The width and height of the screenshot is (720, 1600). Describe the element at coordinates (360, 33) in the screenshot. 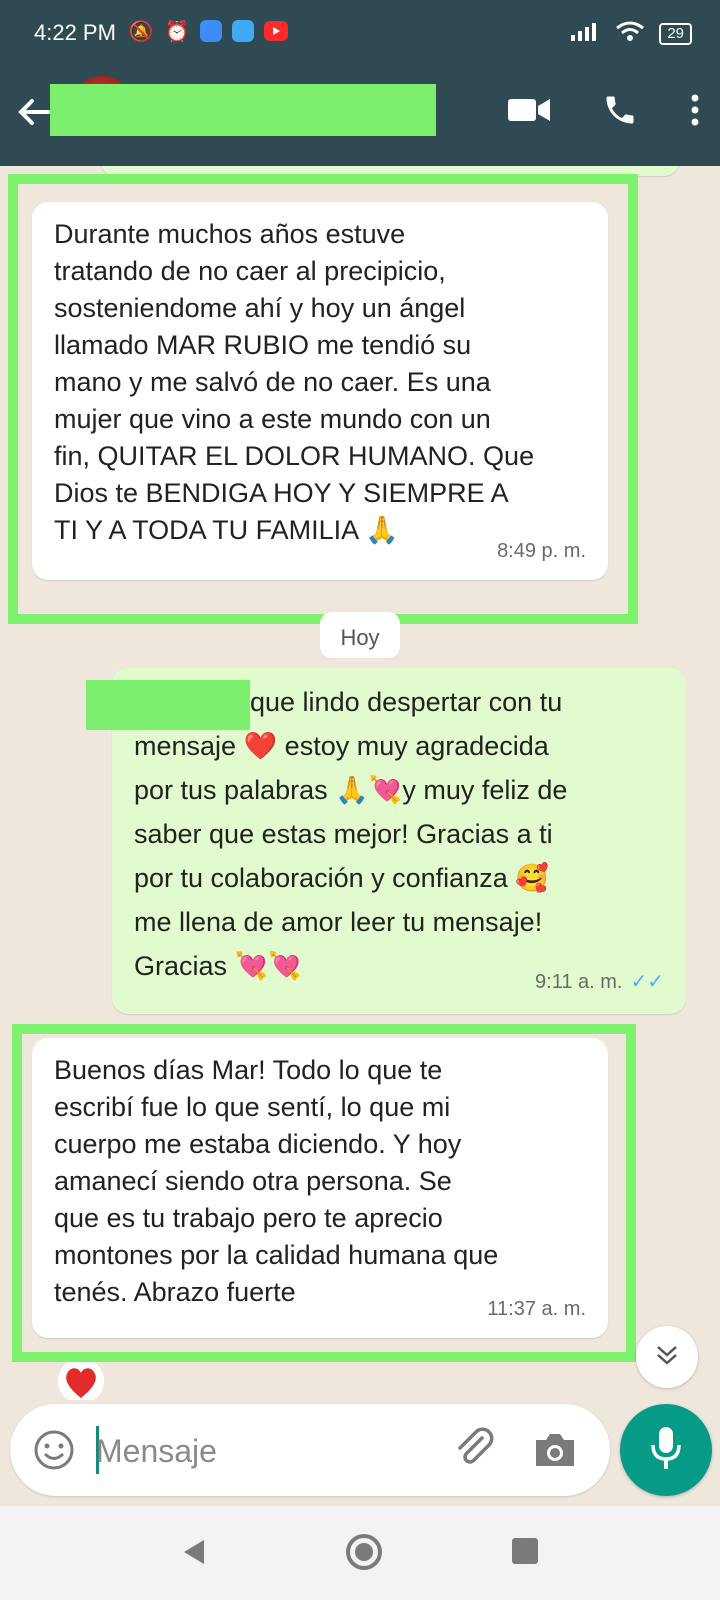

I see `status-bar: 4:22 PM 🔕 ⏰ 29` at that location.